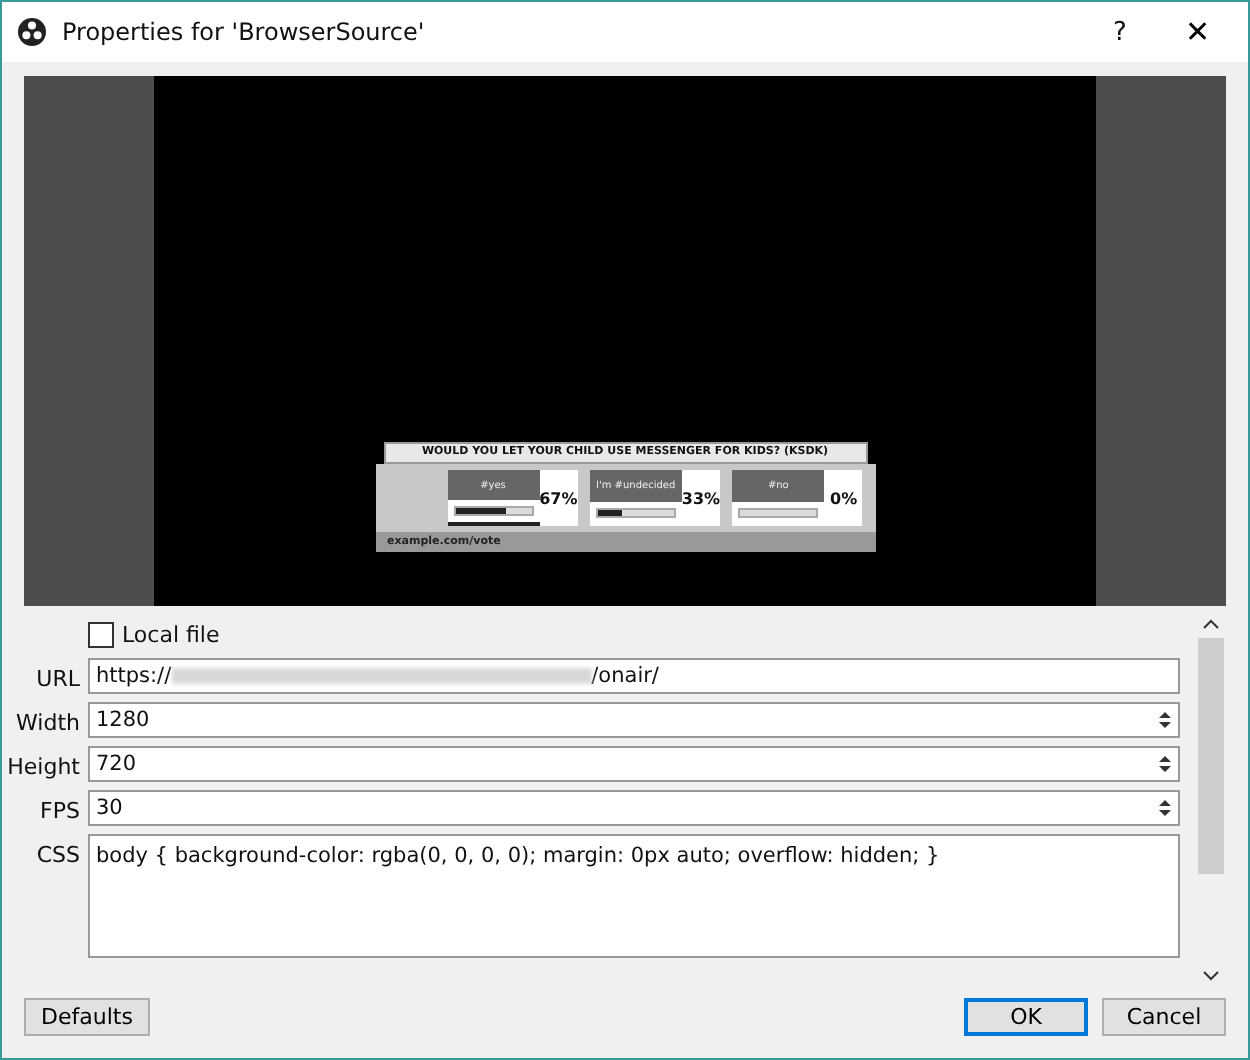  Describe the element at coordinates (558, 499) in the screenshot. I see `poll-percent: 67%` at that location.